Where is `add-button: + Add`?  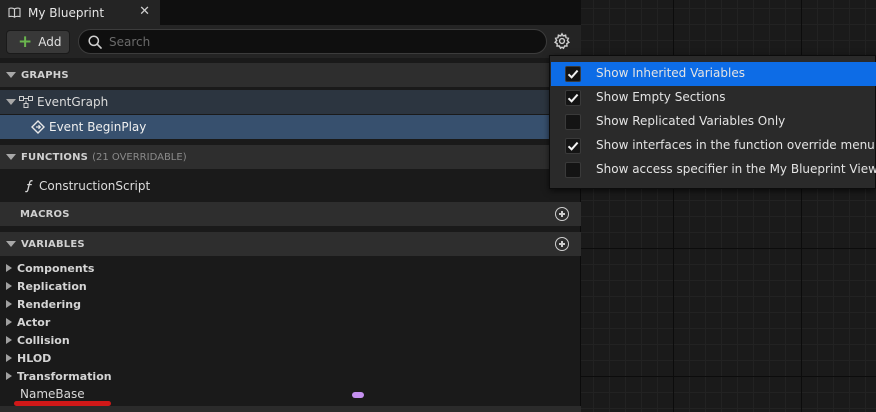
add-button: + Add is located at coordinates (38, 42).